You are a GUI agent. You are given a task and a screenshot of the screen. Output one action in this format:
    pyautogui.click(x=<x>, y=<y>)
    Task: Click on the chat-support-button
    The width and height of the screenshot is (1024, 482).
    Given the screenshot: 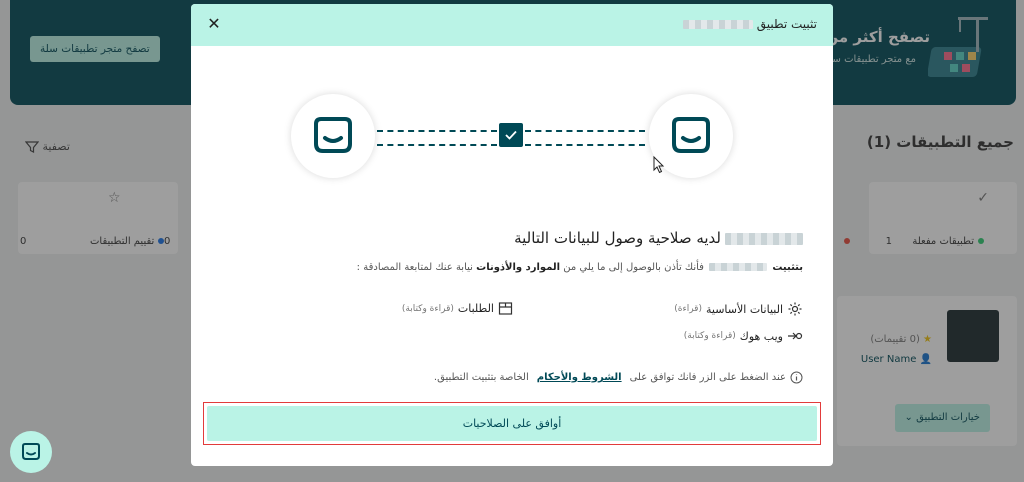 What is the action you would take?
    pyautogui.click(x=31, y=452)
    